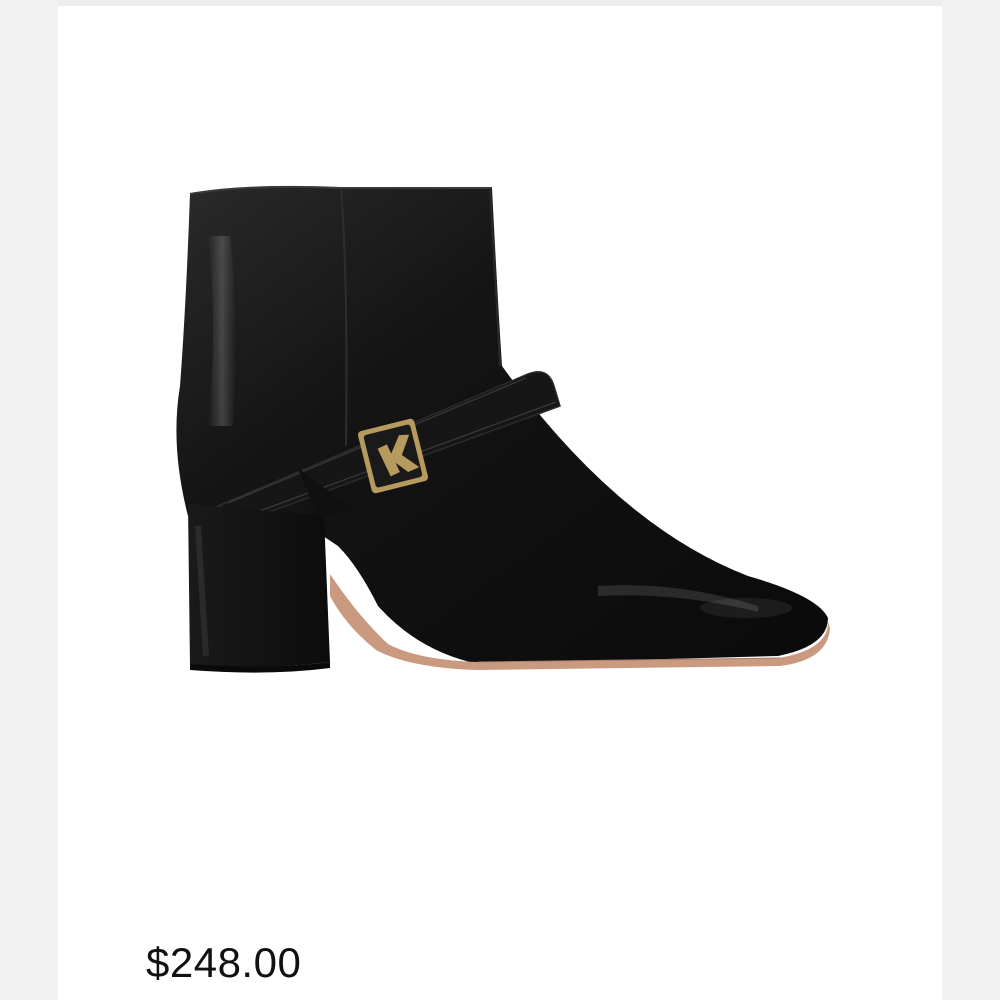 The height and width of the screenshot is (1000, 1000). What do you see at coordinates (971, 500) in the screenshot?
I see `right-margin` at bounding box center [971, 500].